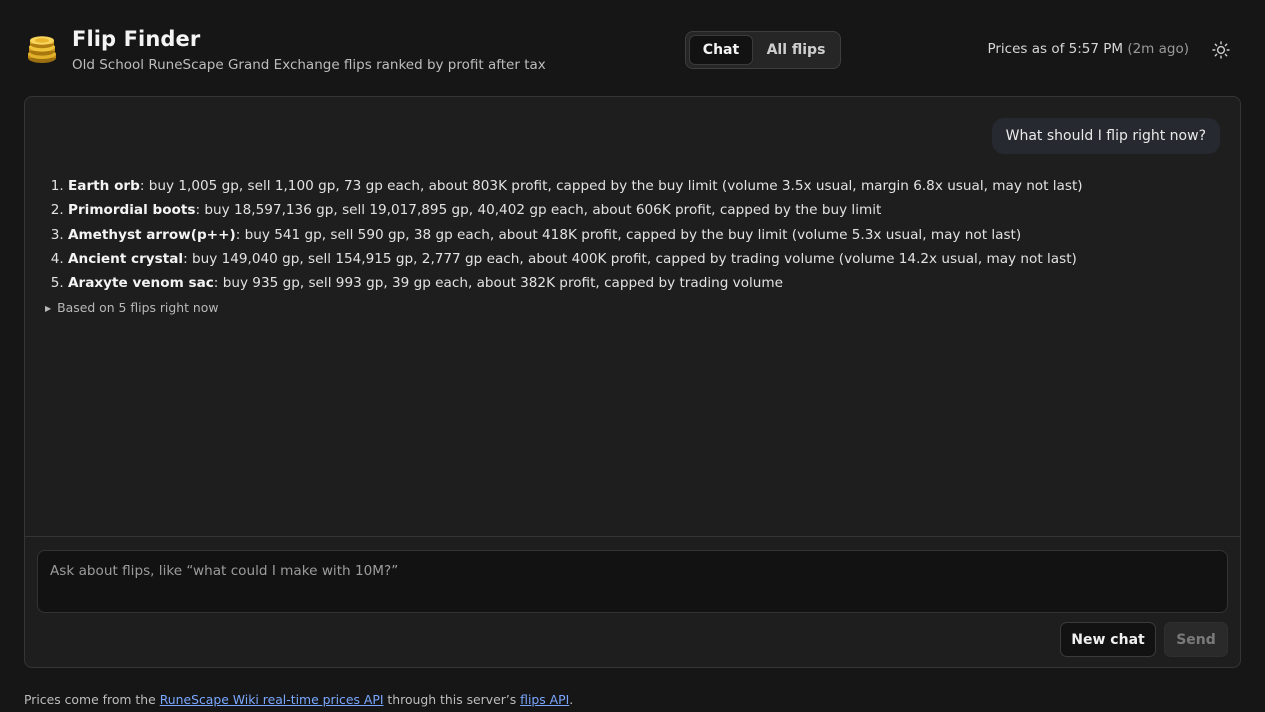 This screenshot has width=1265, height=712. What do you see at coordinates (1105, 136) in the screenshot?
I see `user-message: What should I flip right now?` at bounding box center [1105, 136].